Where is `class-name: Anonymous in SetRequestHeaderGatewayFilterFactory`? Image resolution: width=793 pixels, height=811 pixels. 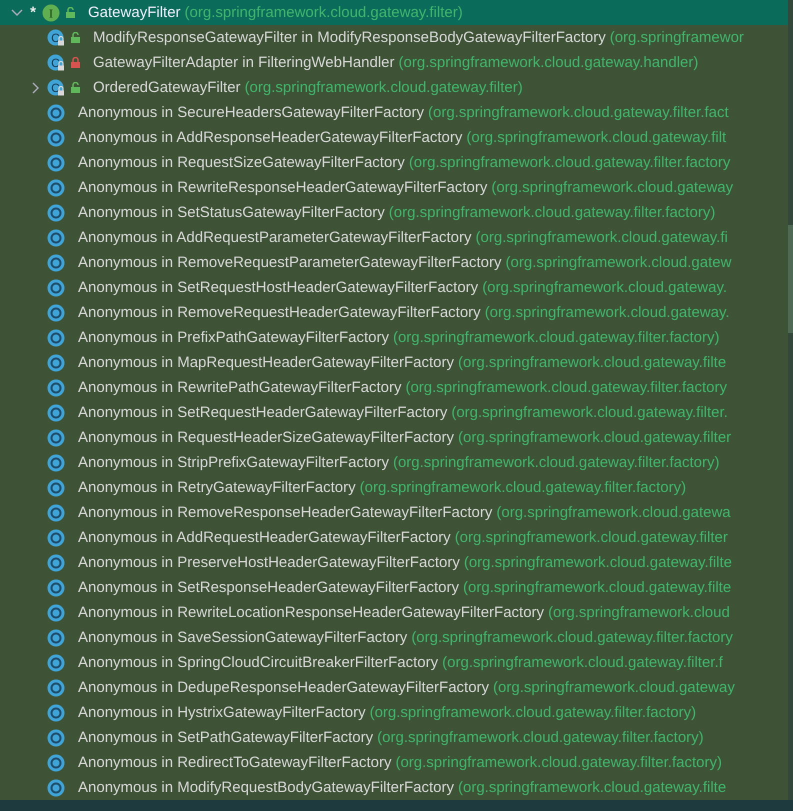 class-name: Anonymous in SetRequestHeaderGatewayFilterFactory is located at coordinates (263, 412).